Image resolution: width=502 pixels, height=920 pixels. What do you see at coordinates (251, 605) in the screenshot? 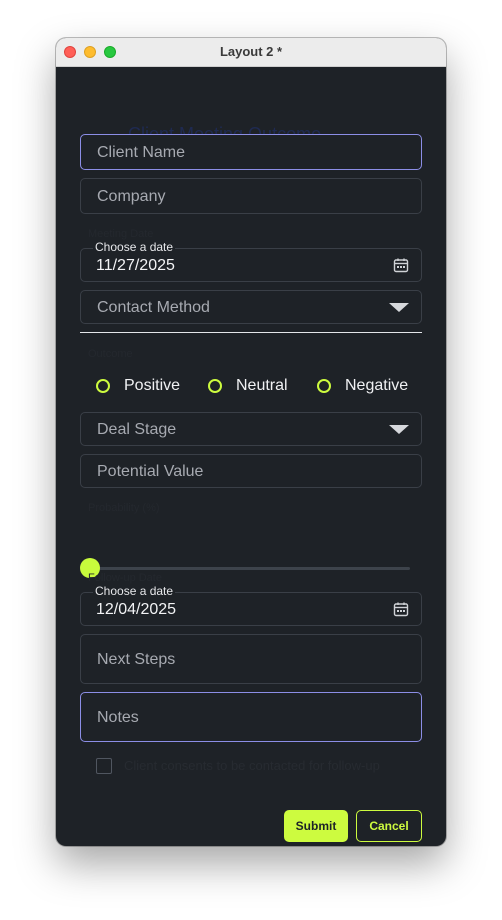
I see `follow-up-date-picker: Choose a date 12/04/2025` at bounding box center [251, 605].